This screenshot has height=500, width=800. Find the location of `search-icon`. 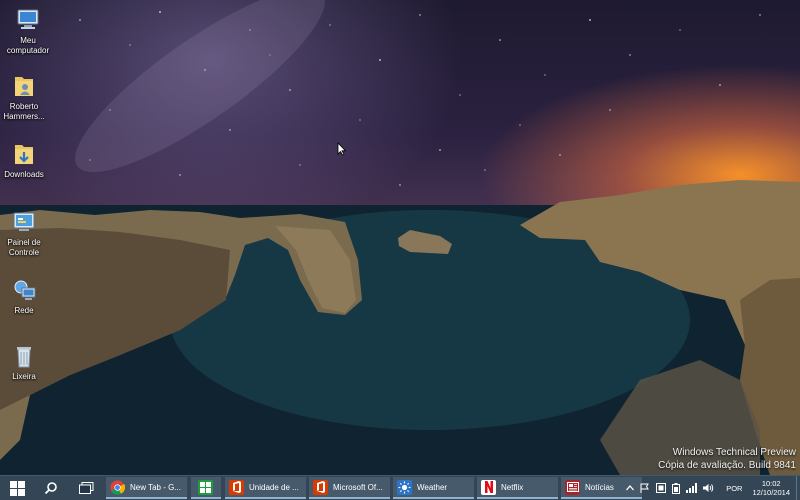

search-icon is located at coordinates (50, 488).